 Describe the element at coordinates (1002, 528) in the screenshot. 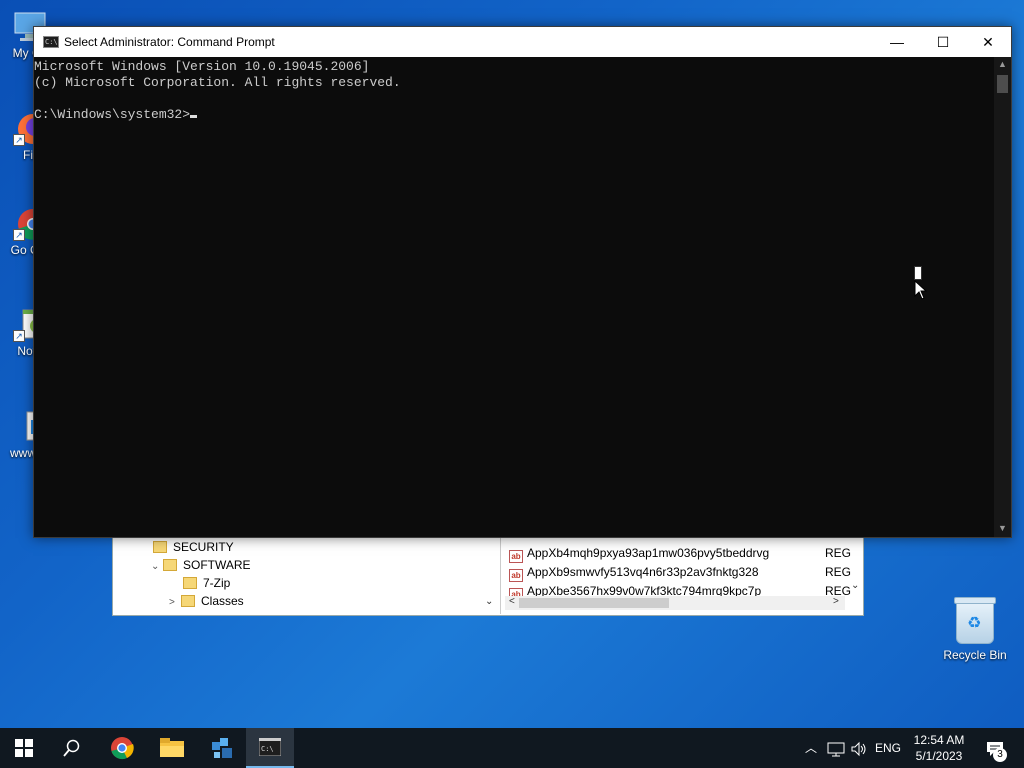

I see `scroll-down-icon: ▼` at that location.